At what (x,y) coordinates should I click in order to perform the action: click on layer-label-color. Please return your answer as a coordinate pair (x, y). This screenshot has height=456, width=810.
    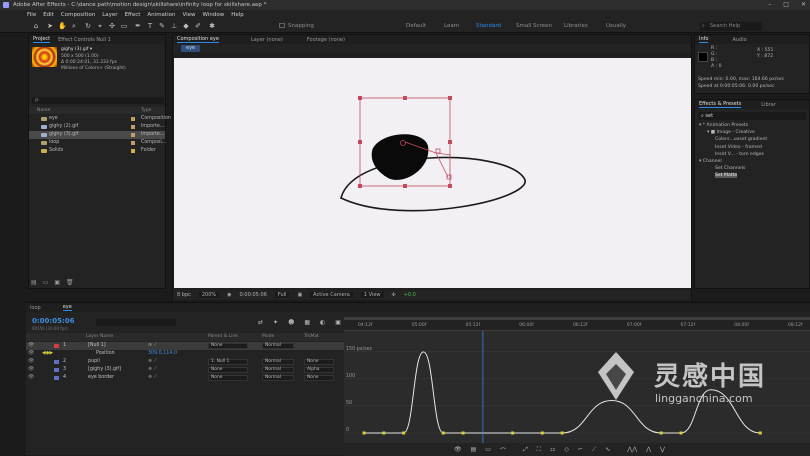
    Looking at the image, I should click on (56, 362).